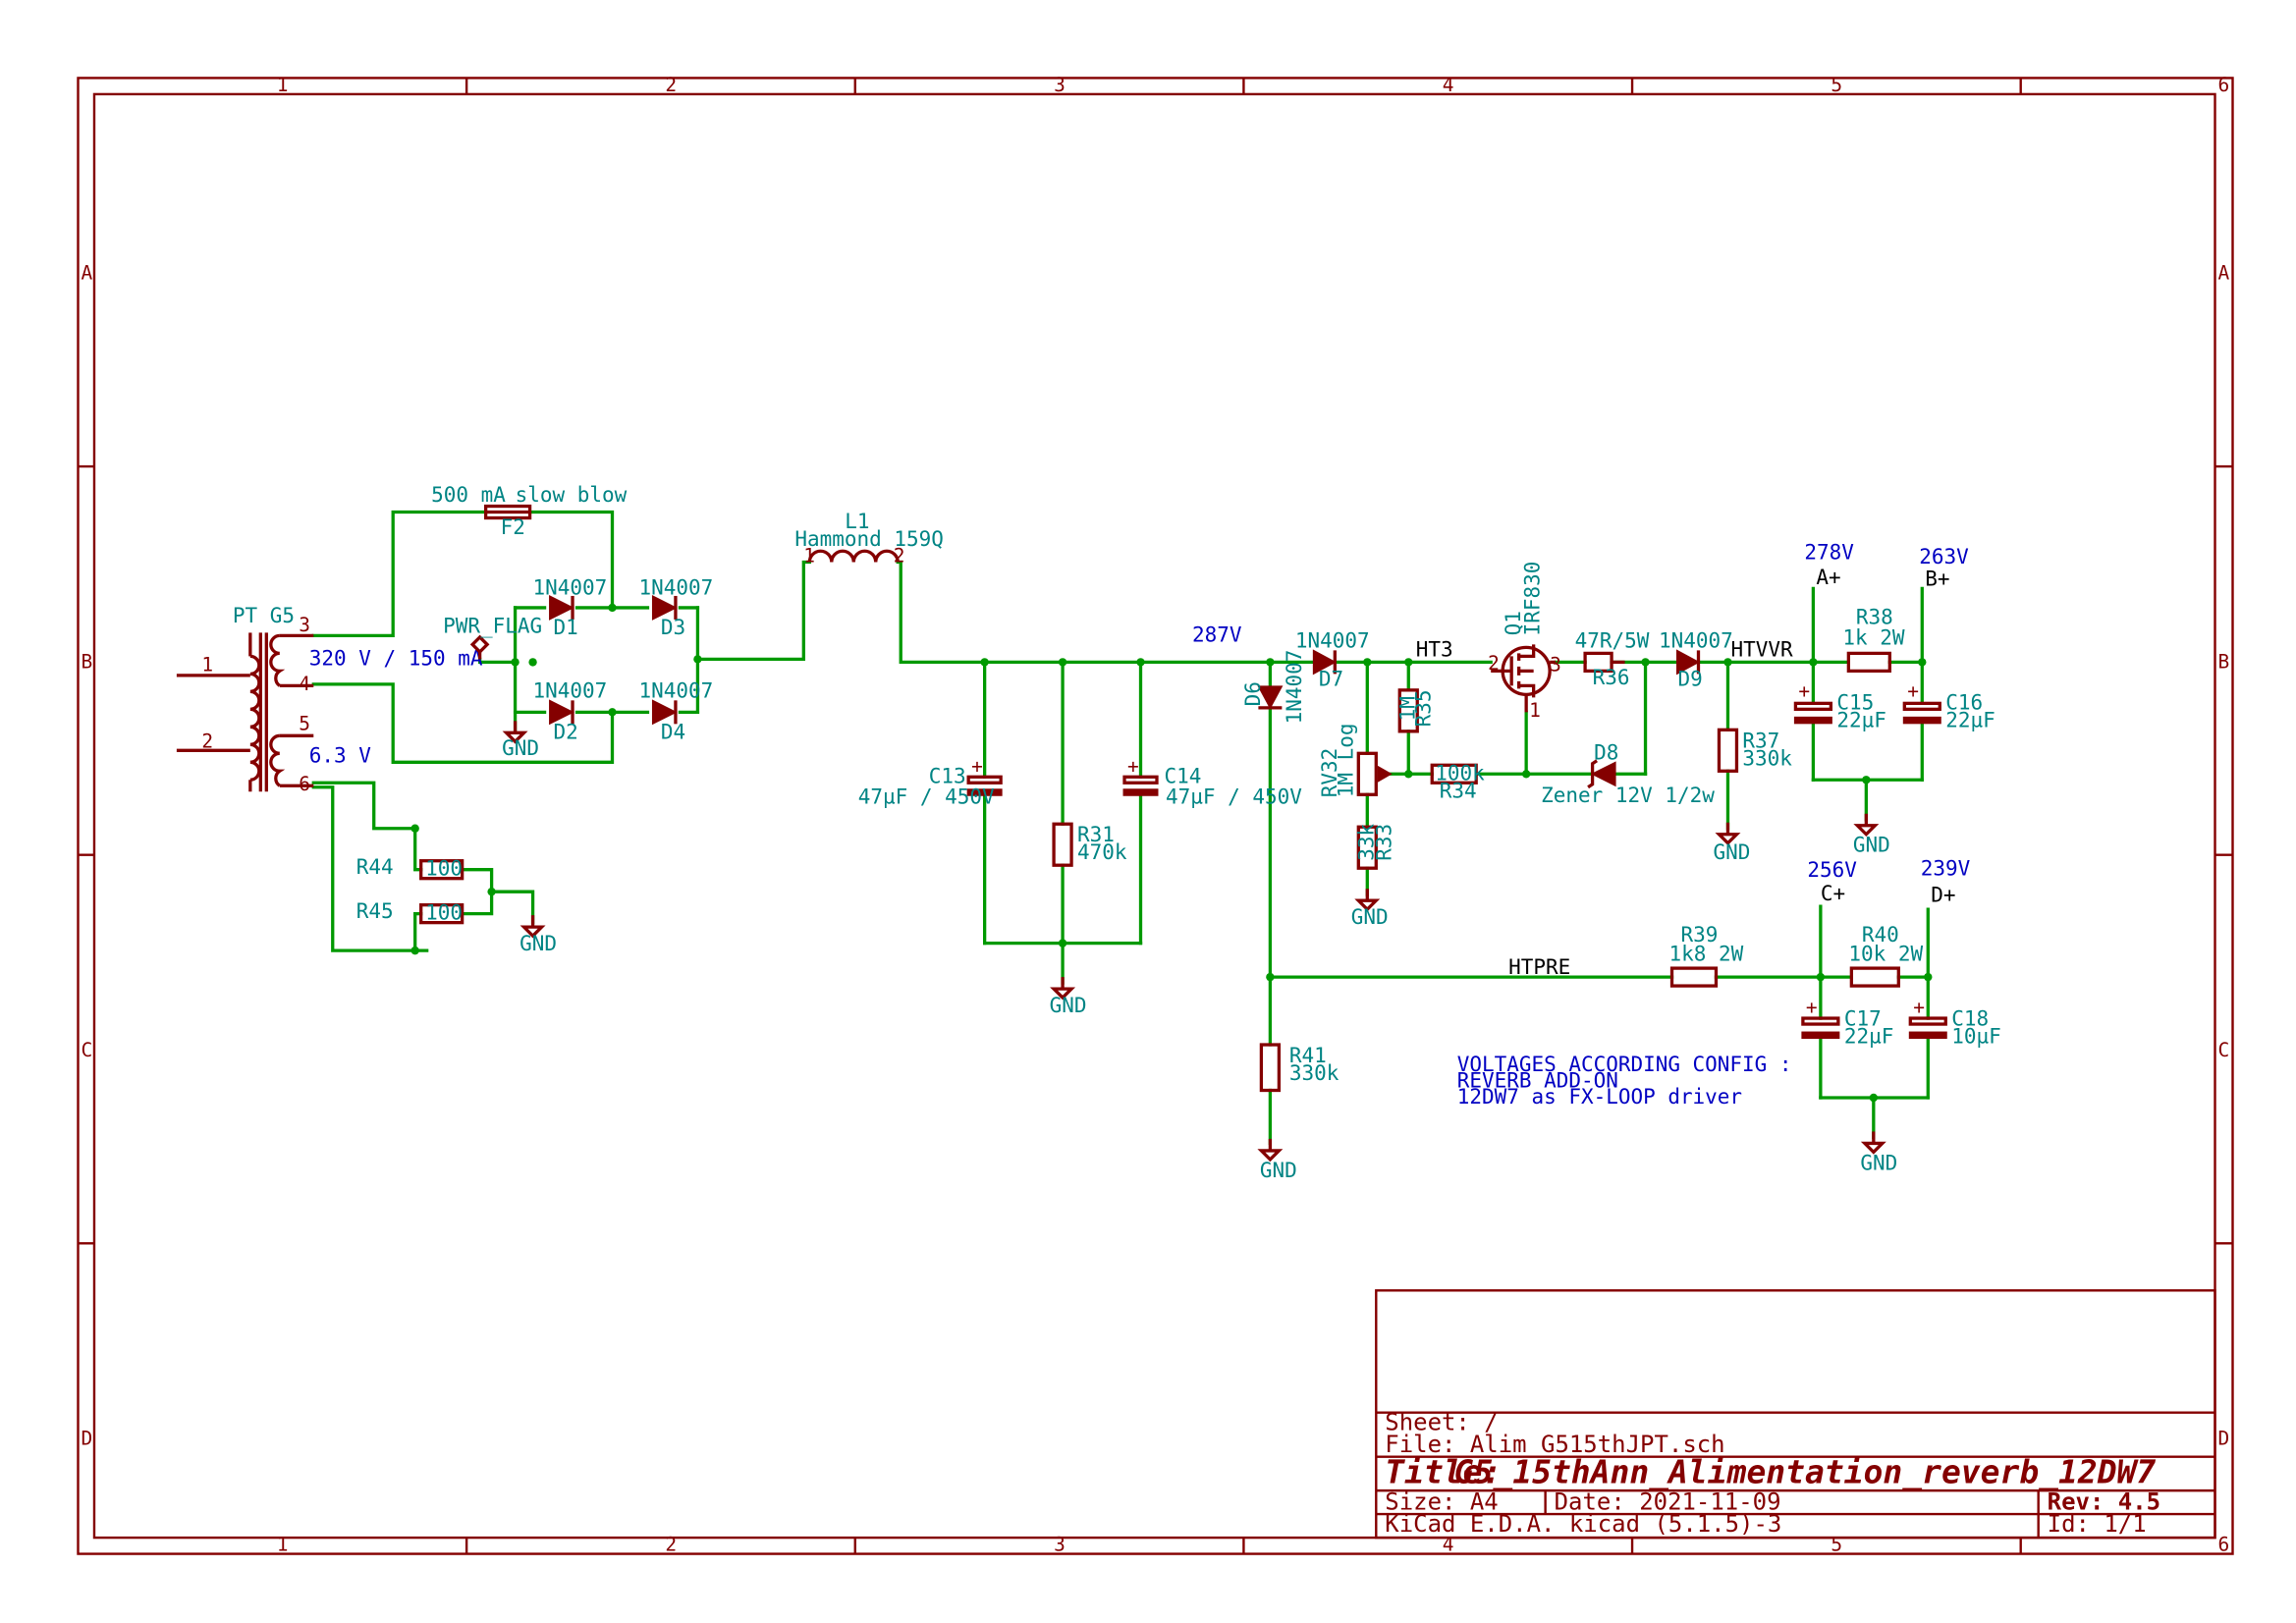  Describe the element at coordinates (1828, 578) in the screenshot. I see `net-label-a-plus: A+` at that location.